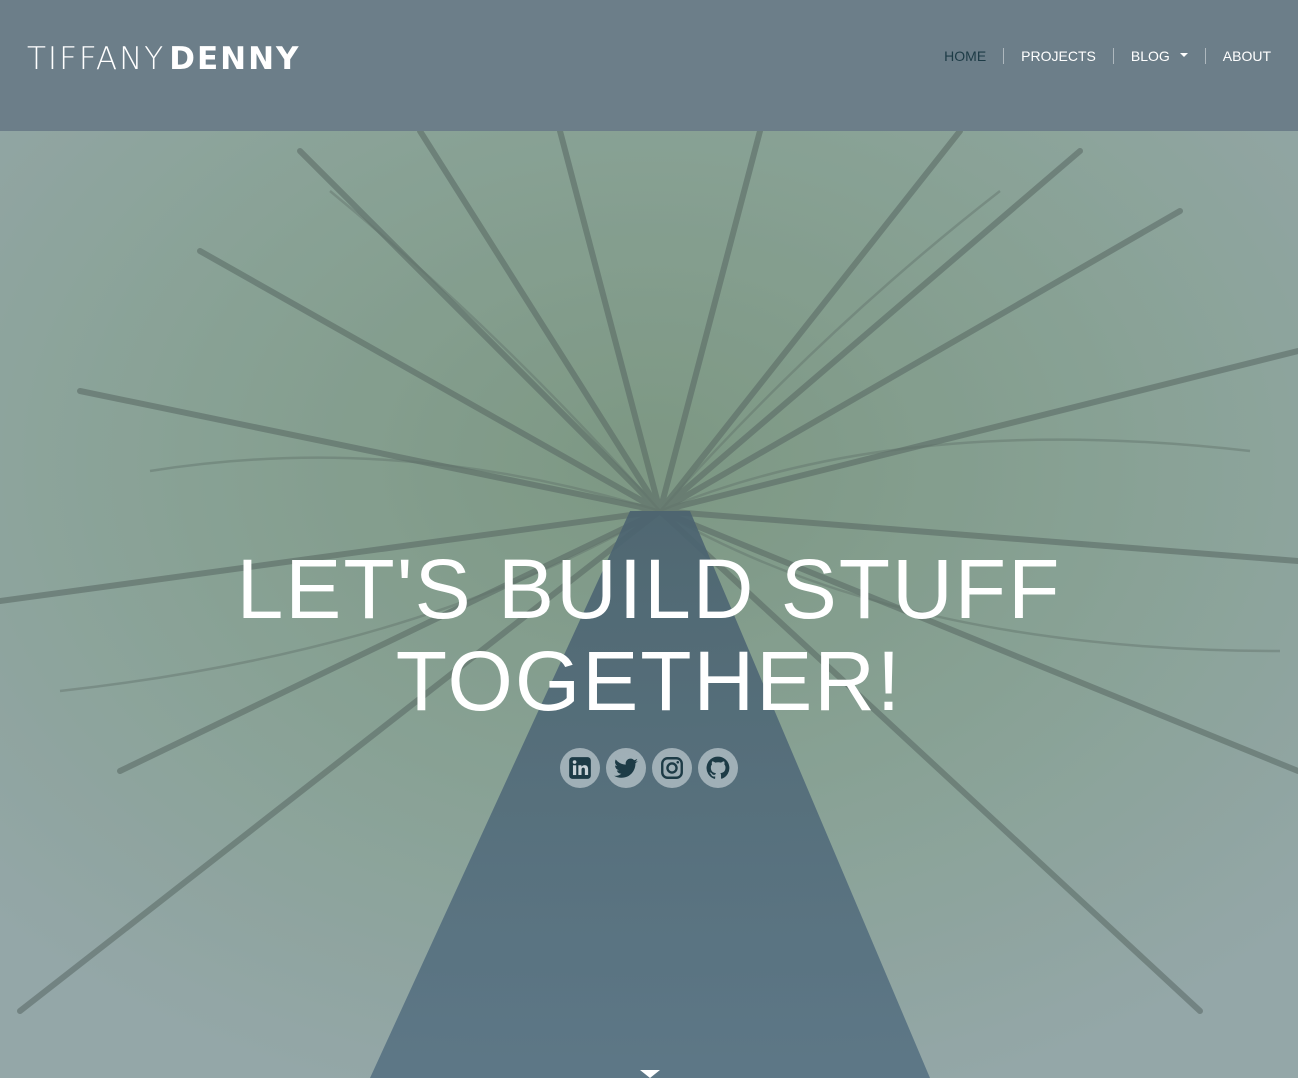  What do you see at coordinates (1058, 56) in the screenshot?
I see `nav-projects: PROJECTS` at bounding box center [1058, 56].